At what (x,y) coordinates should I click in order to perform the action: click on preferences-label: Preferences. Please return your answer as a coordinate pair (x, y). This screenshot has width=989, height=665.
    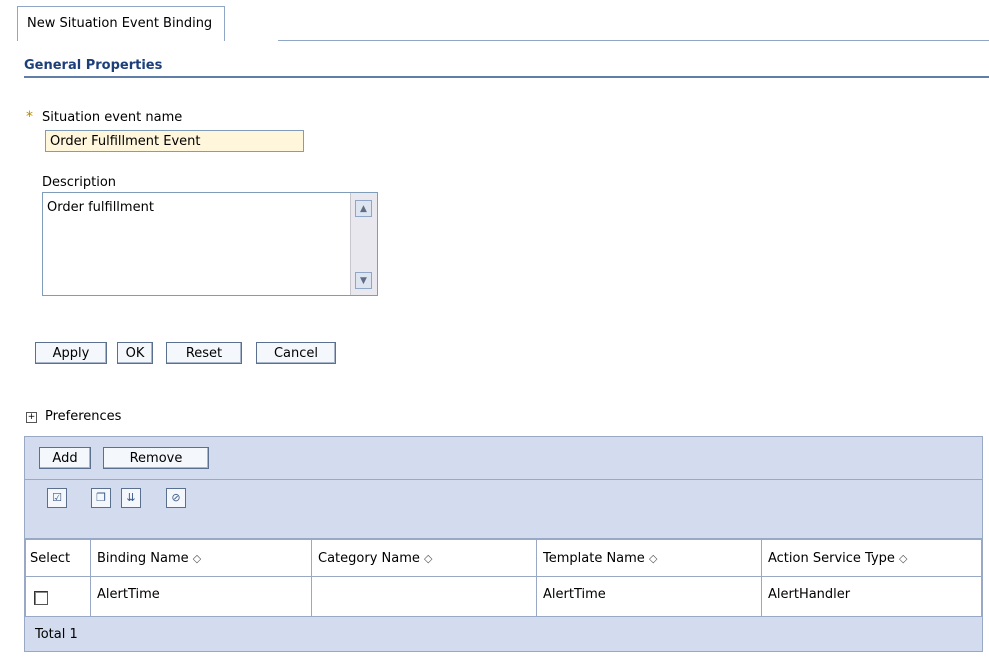
    Looking at the image, I should click on (83, 416).